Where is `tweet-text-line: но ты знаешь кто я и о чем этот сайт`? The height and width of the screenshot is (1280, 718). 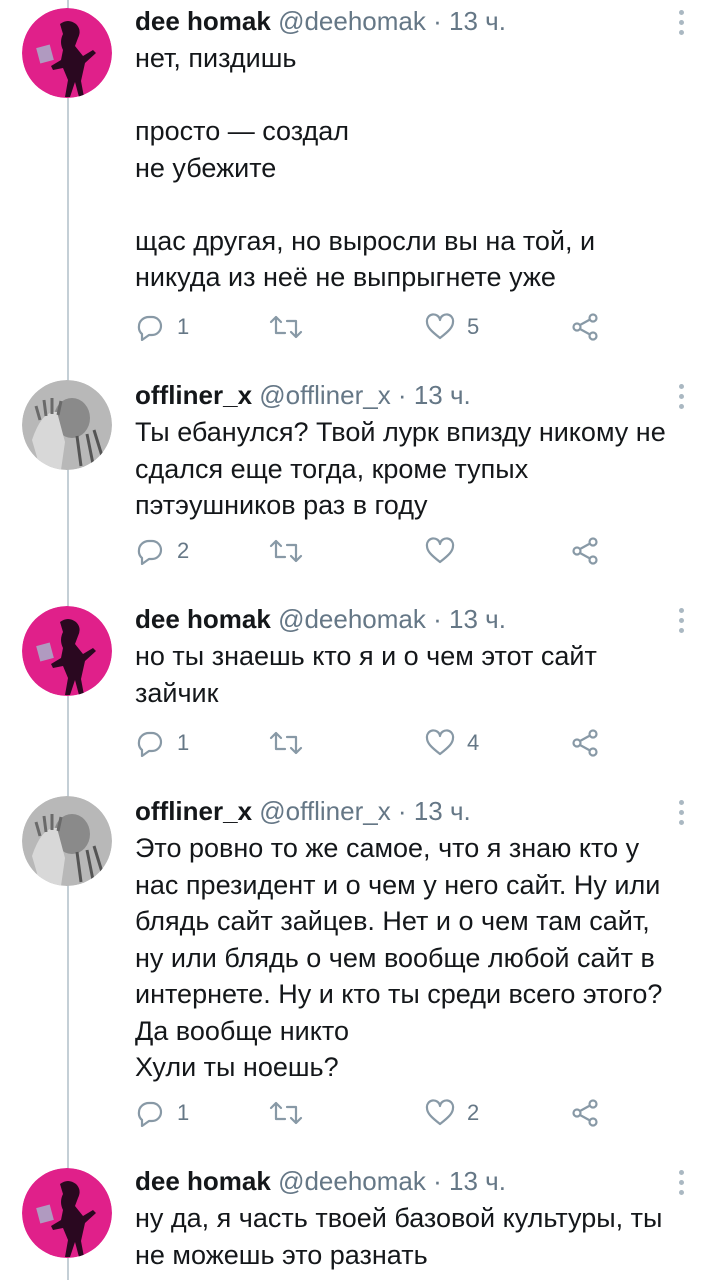 tweet-text-line: но ты знаешь кто я и о чем этот сайт is located at coordinates (366, 656).